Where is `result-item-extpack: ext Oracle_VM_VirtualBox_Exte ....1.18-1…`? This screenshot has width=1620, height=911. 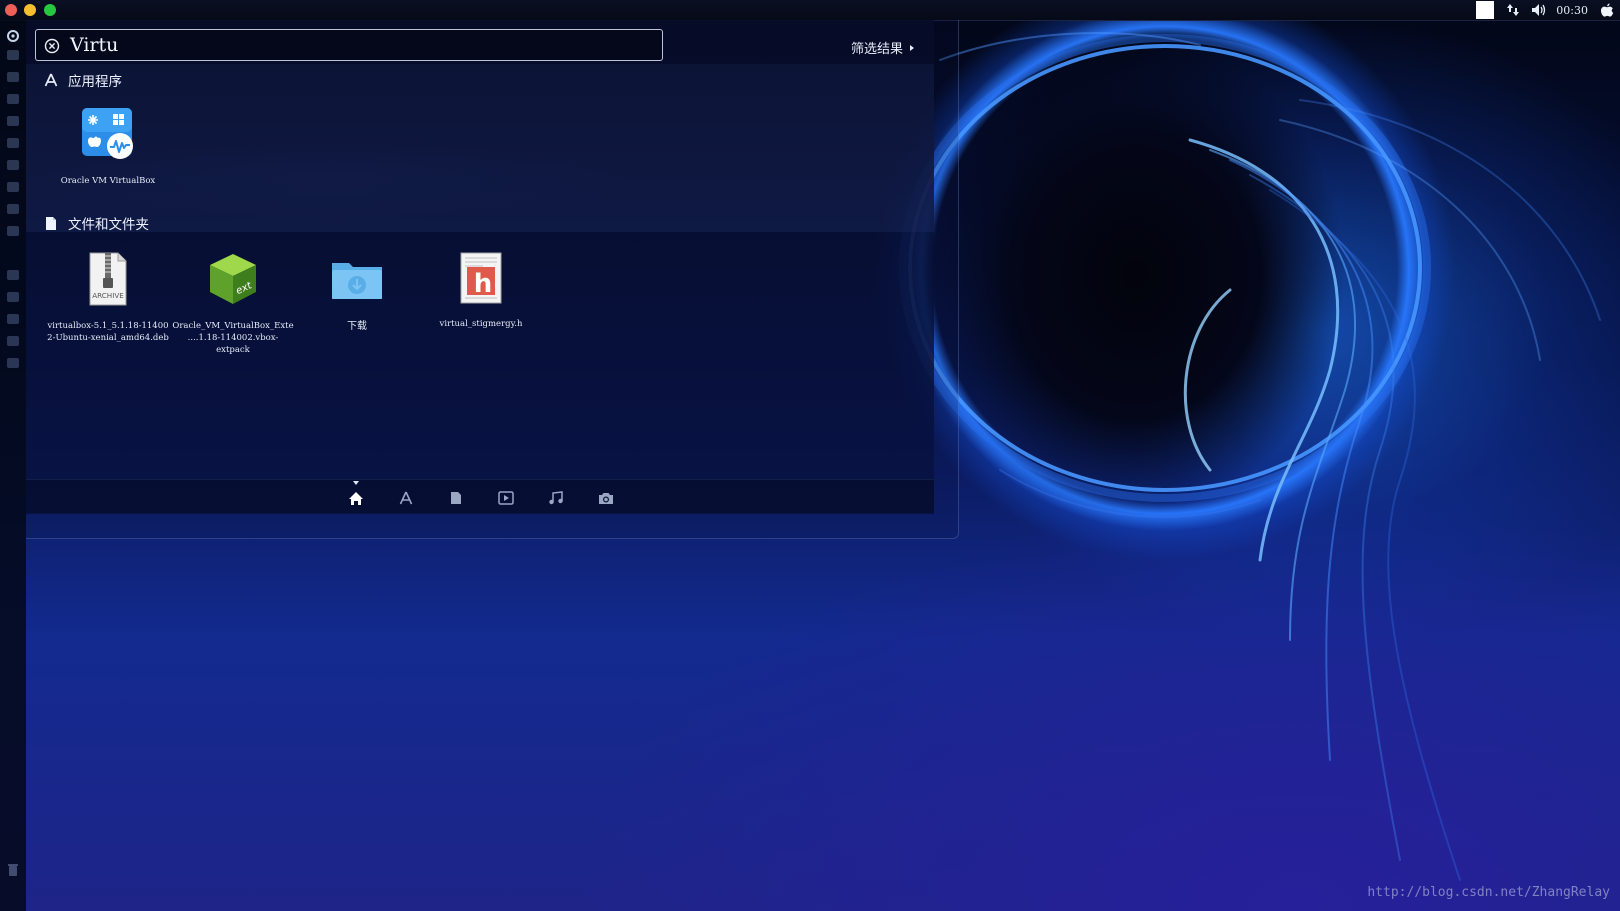
result-item-extpack: ext Oracle_VM_VirtualBox_Exte ....1.18-1… is located at coordinates (233, 303).